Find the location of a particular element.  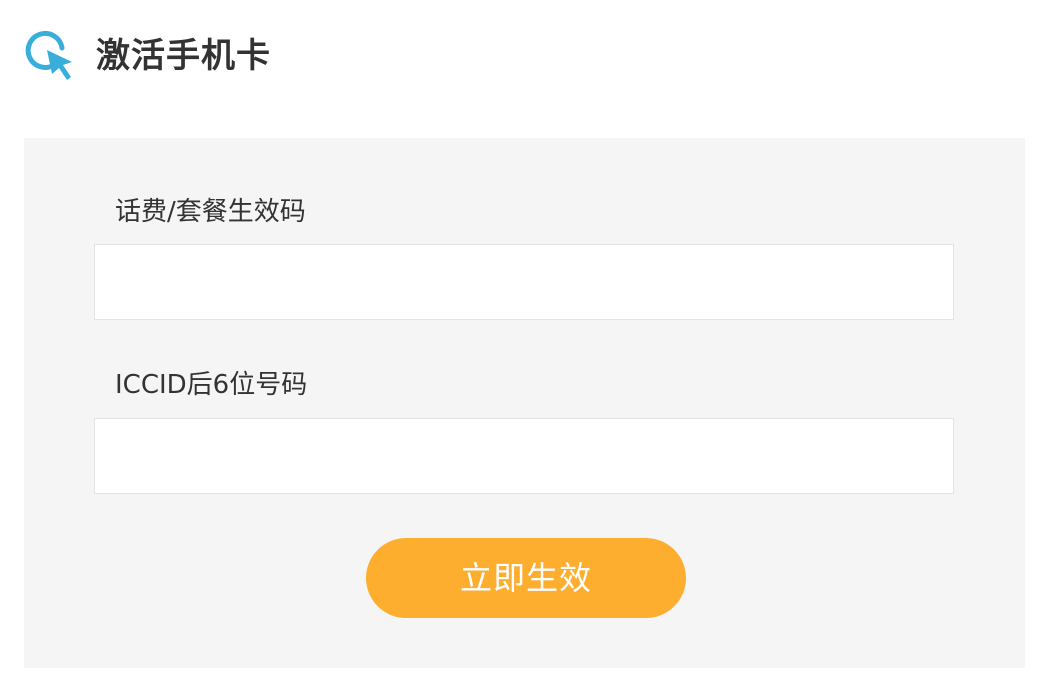

iccid-label: ICCID后6位号码 is located at coordinates (211, 385).